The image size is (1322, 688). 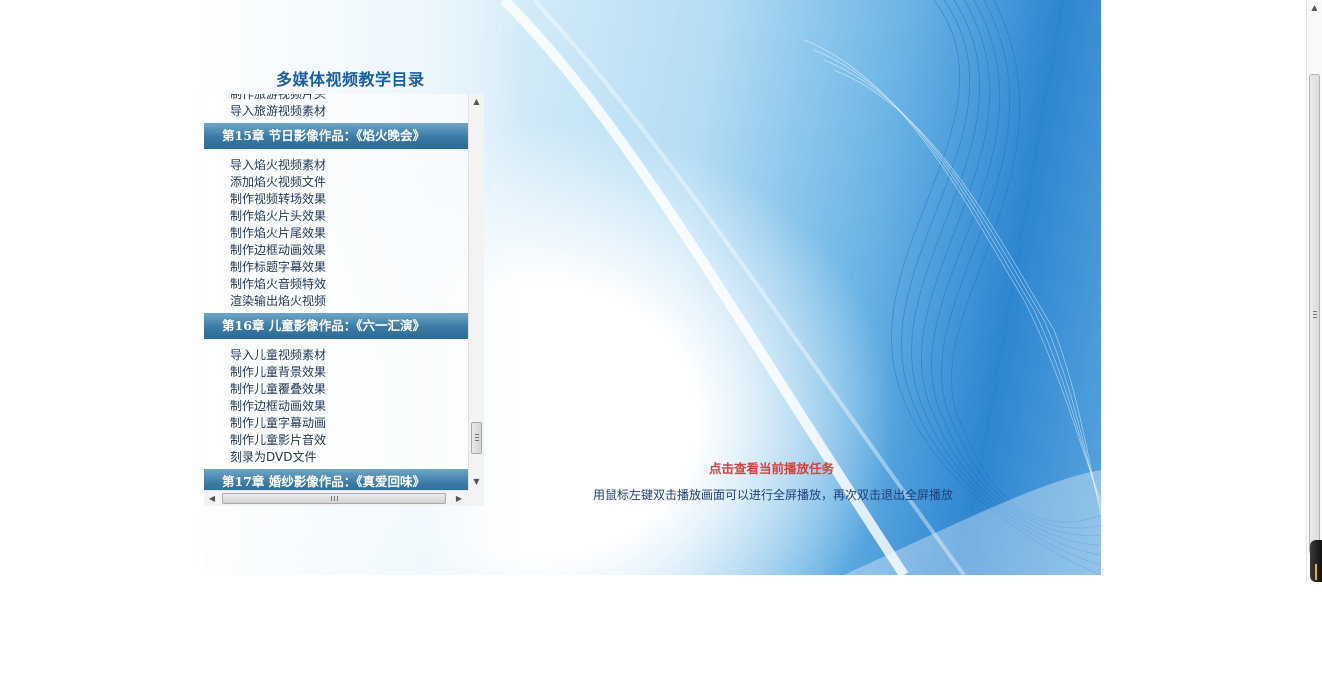 I want to click on toc-item: 渲染输出焰火视频, so click(x=336, y=301).